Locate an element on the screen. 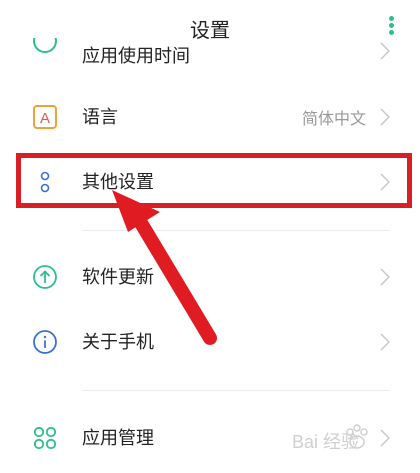 The image size is (420, 473). more-vertical-icon is located at coordinates (391, 27).